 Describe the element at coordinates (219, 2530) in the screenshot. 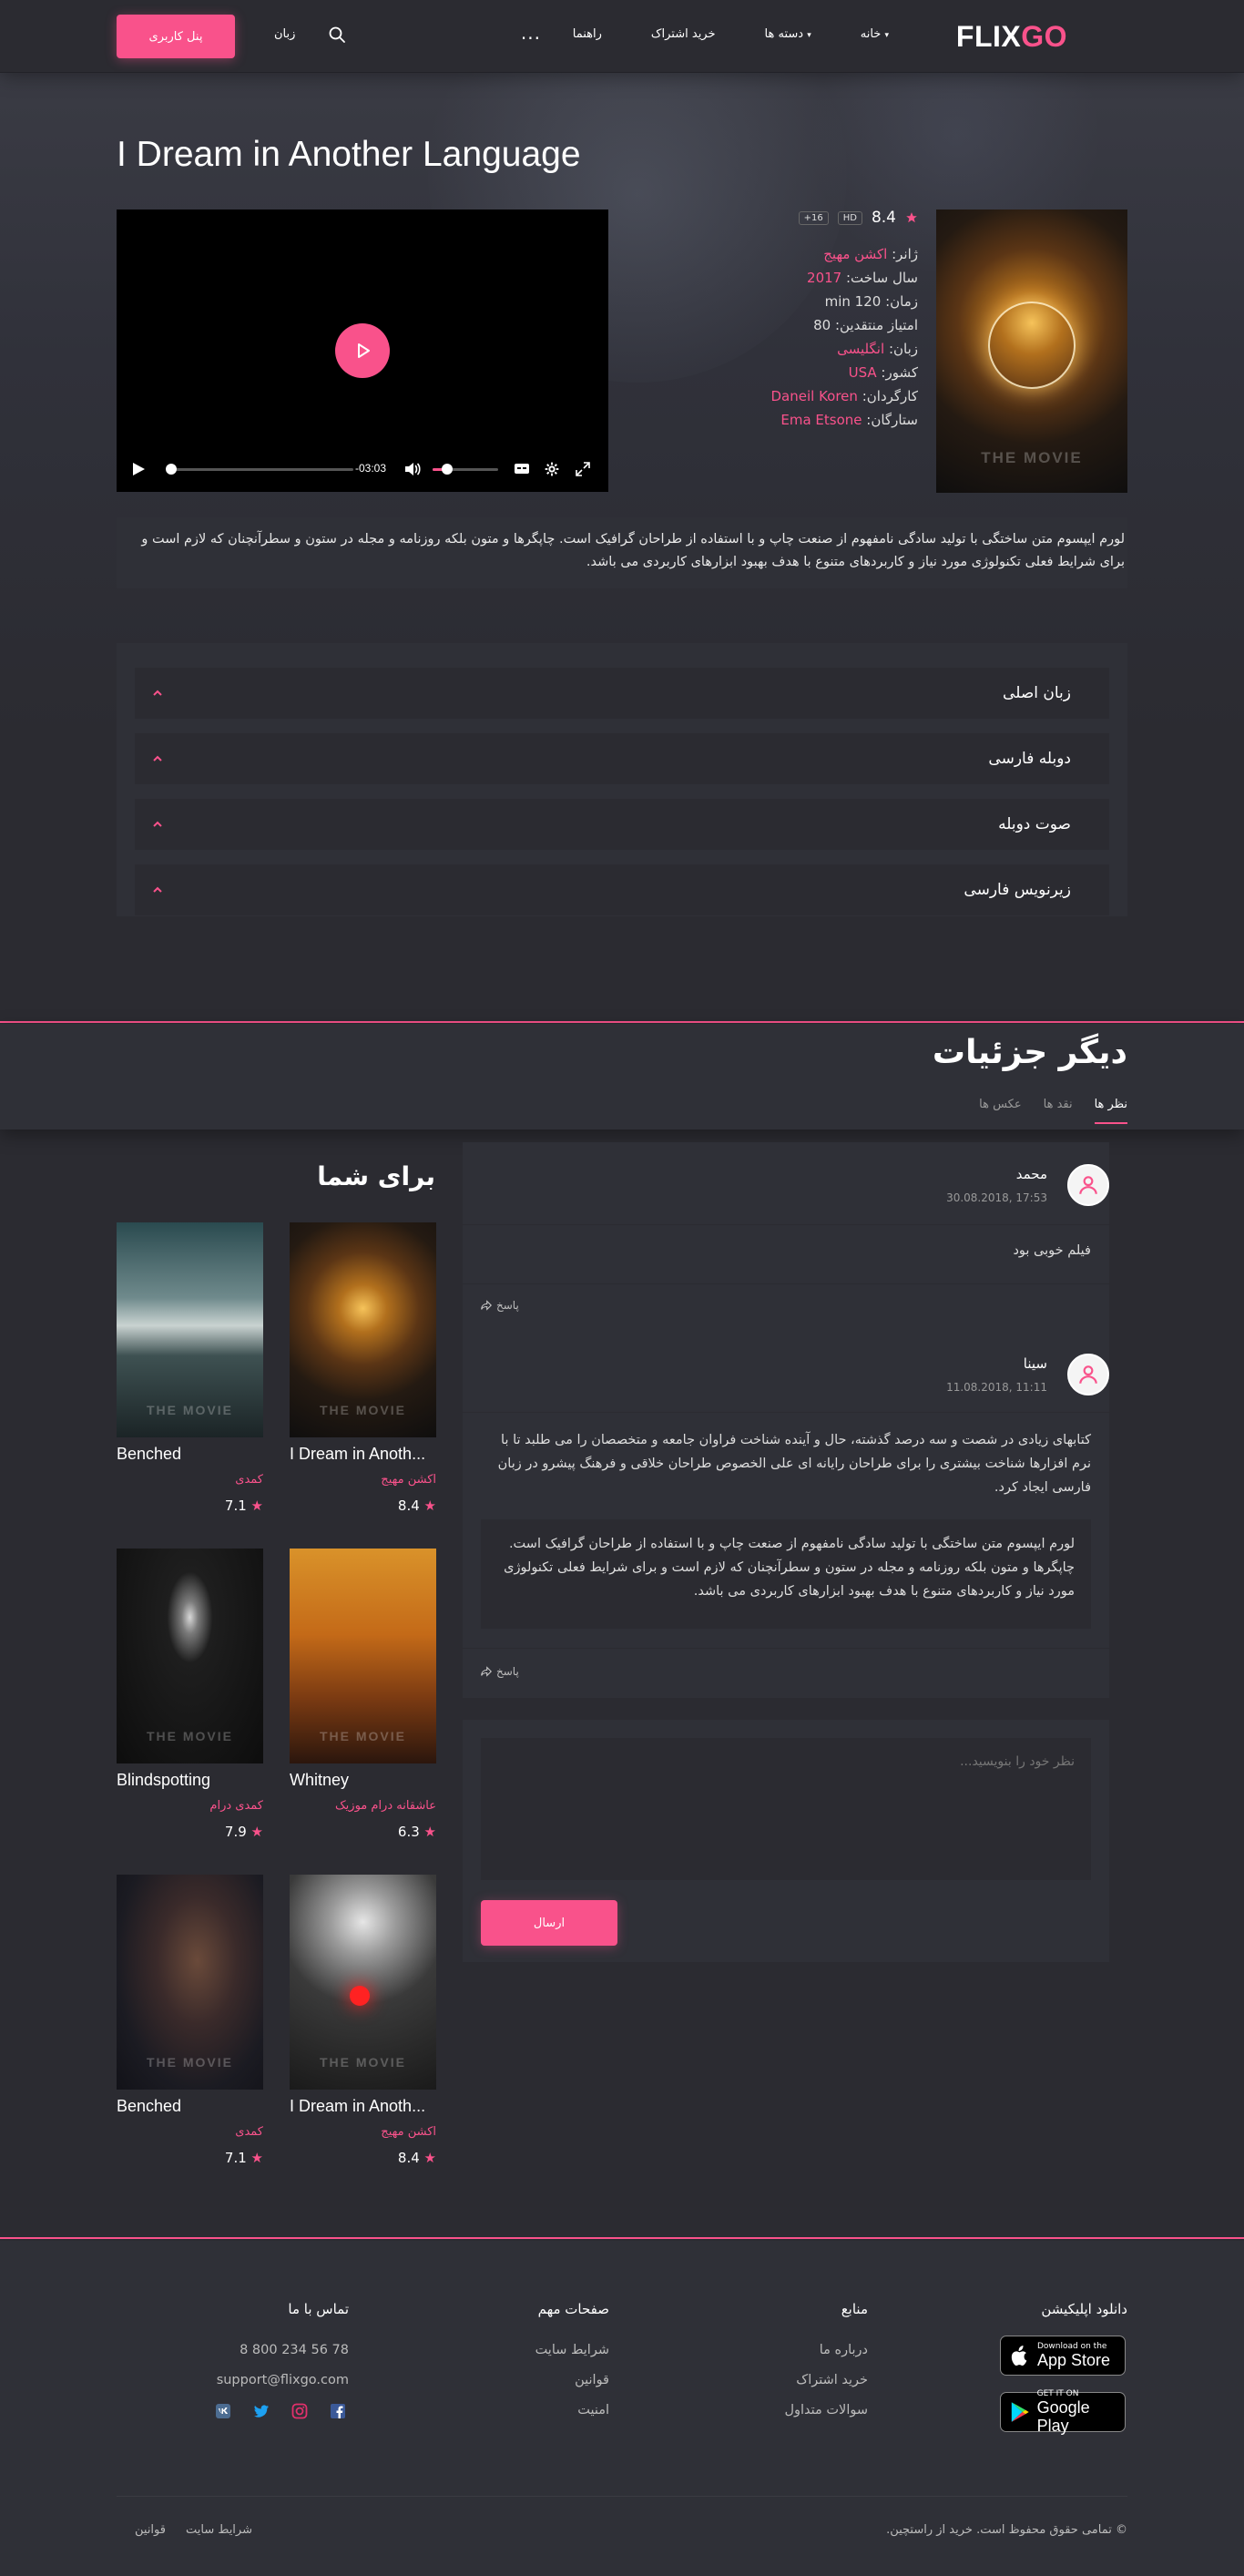

I see `footer-bottom-terms: شرایط سایت` at that location.